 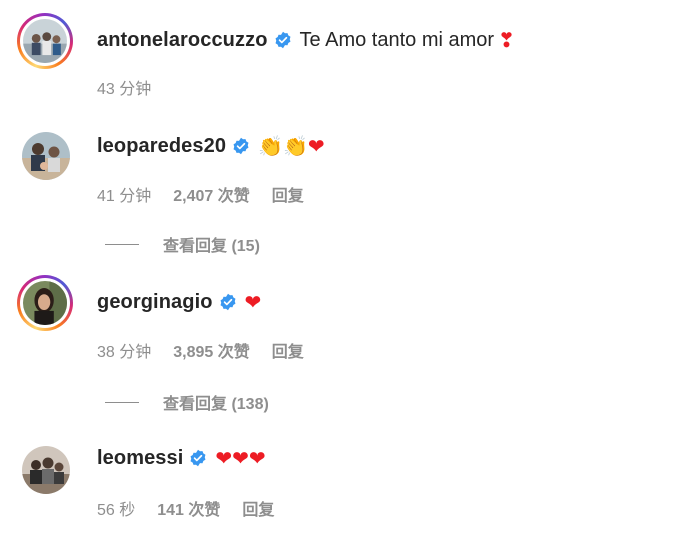 I want to click on comment-username: leomessi, so click(x=140, y=458).